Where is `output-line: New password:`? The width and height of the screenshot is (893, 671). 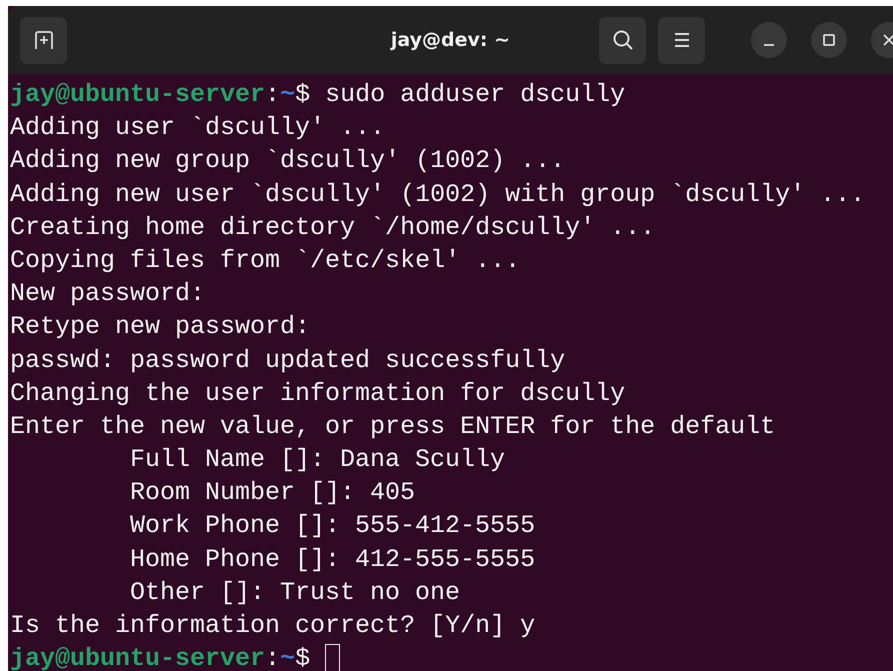
output-line: New password: is located at coordinates (108, 294).